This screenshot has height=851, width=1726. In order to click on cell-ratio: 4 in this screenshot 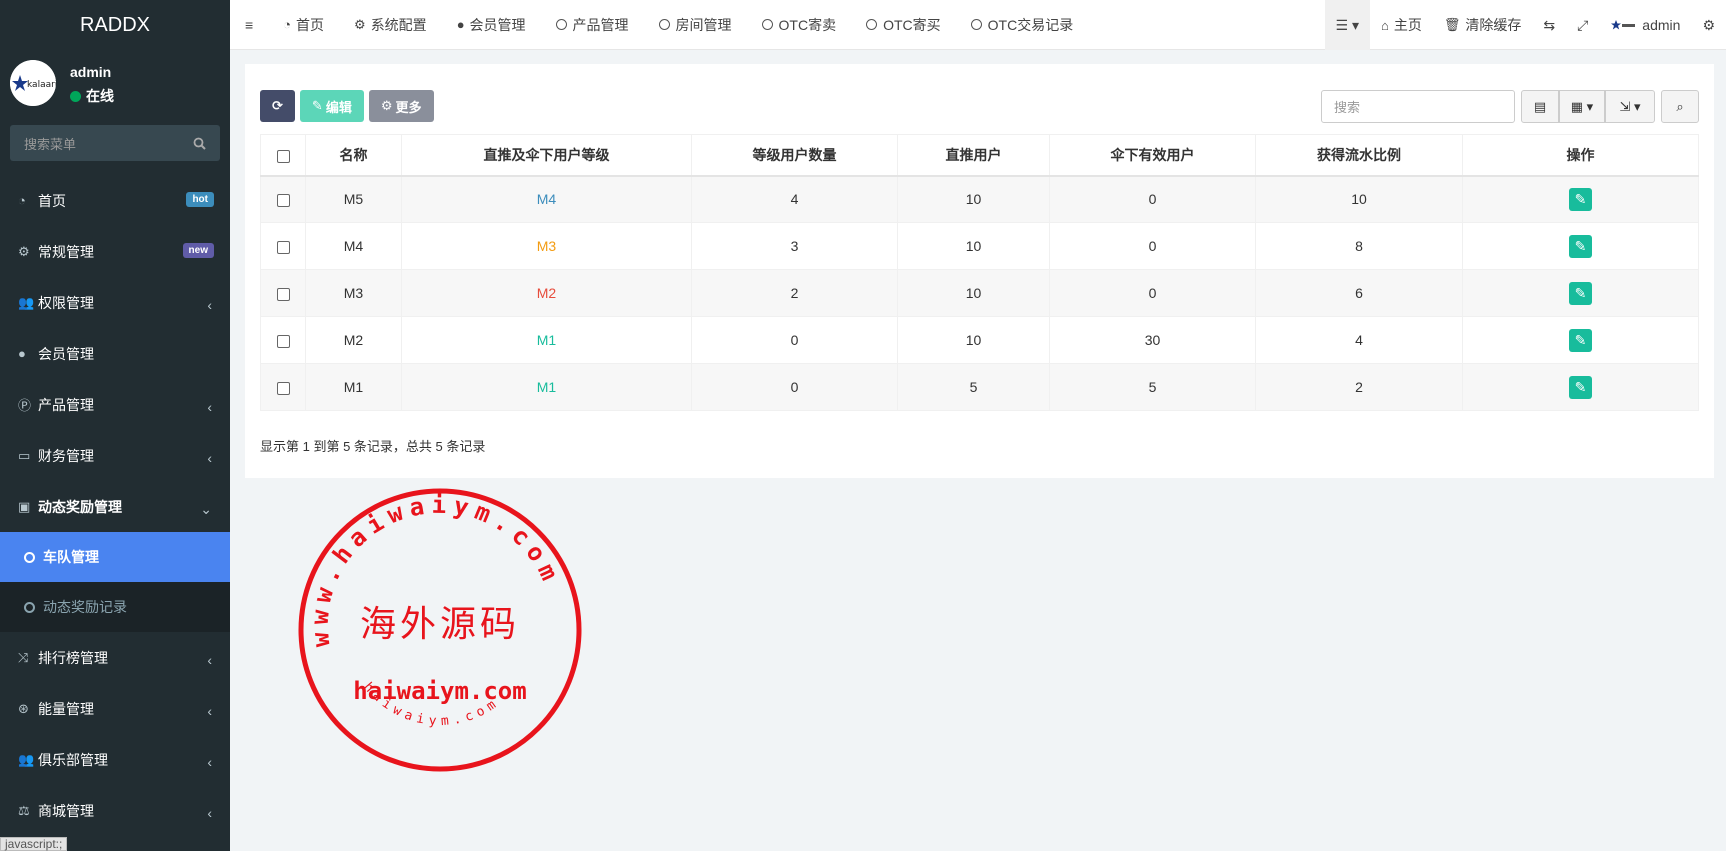, I will do `click(1359, 340)`.